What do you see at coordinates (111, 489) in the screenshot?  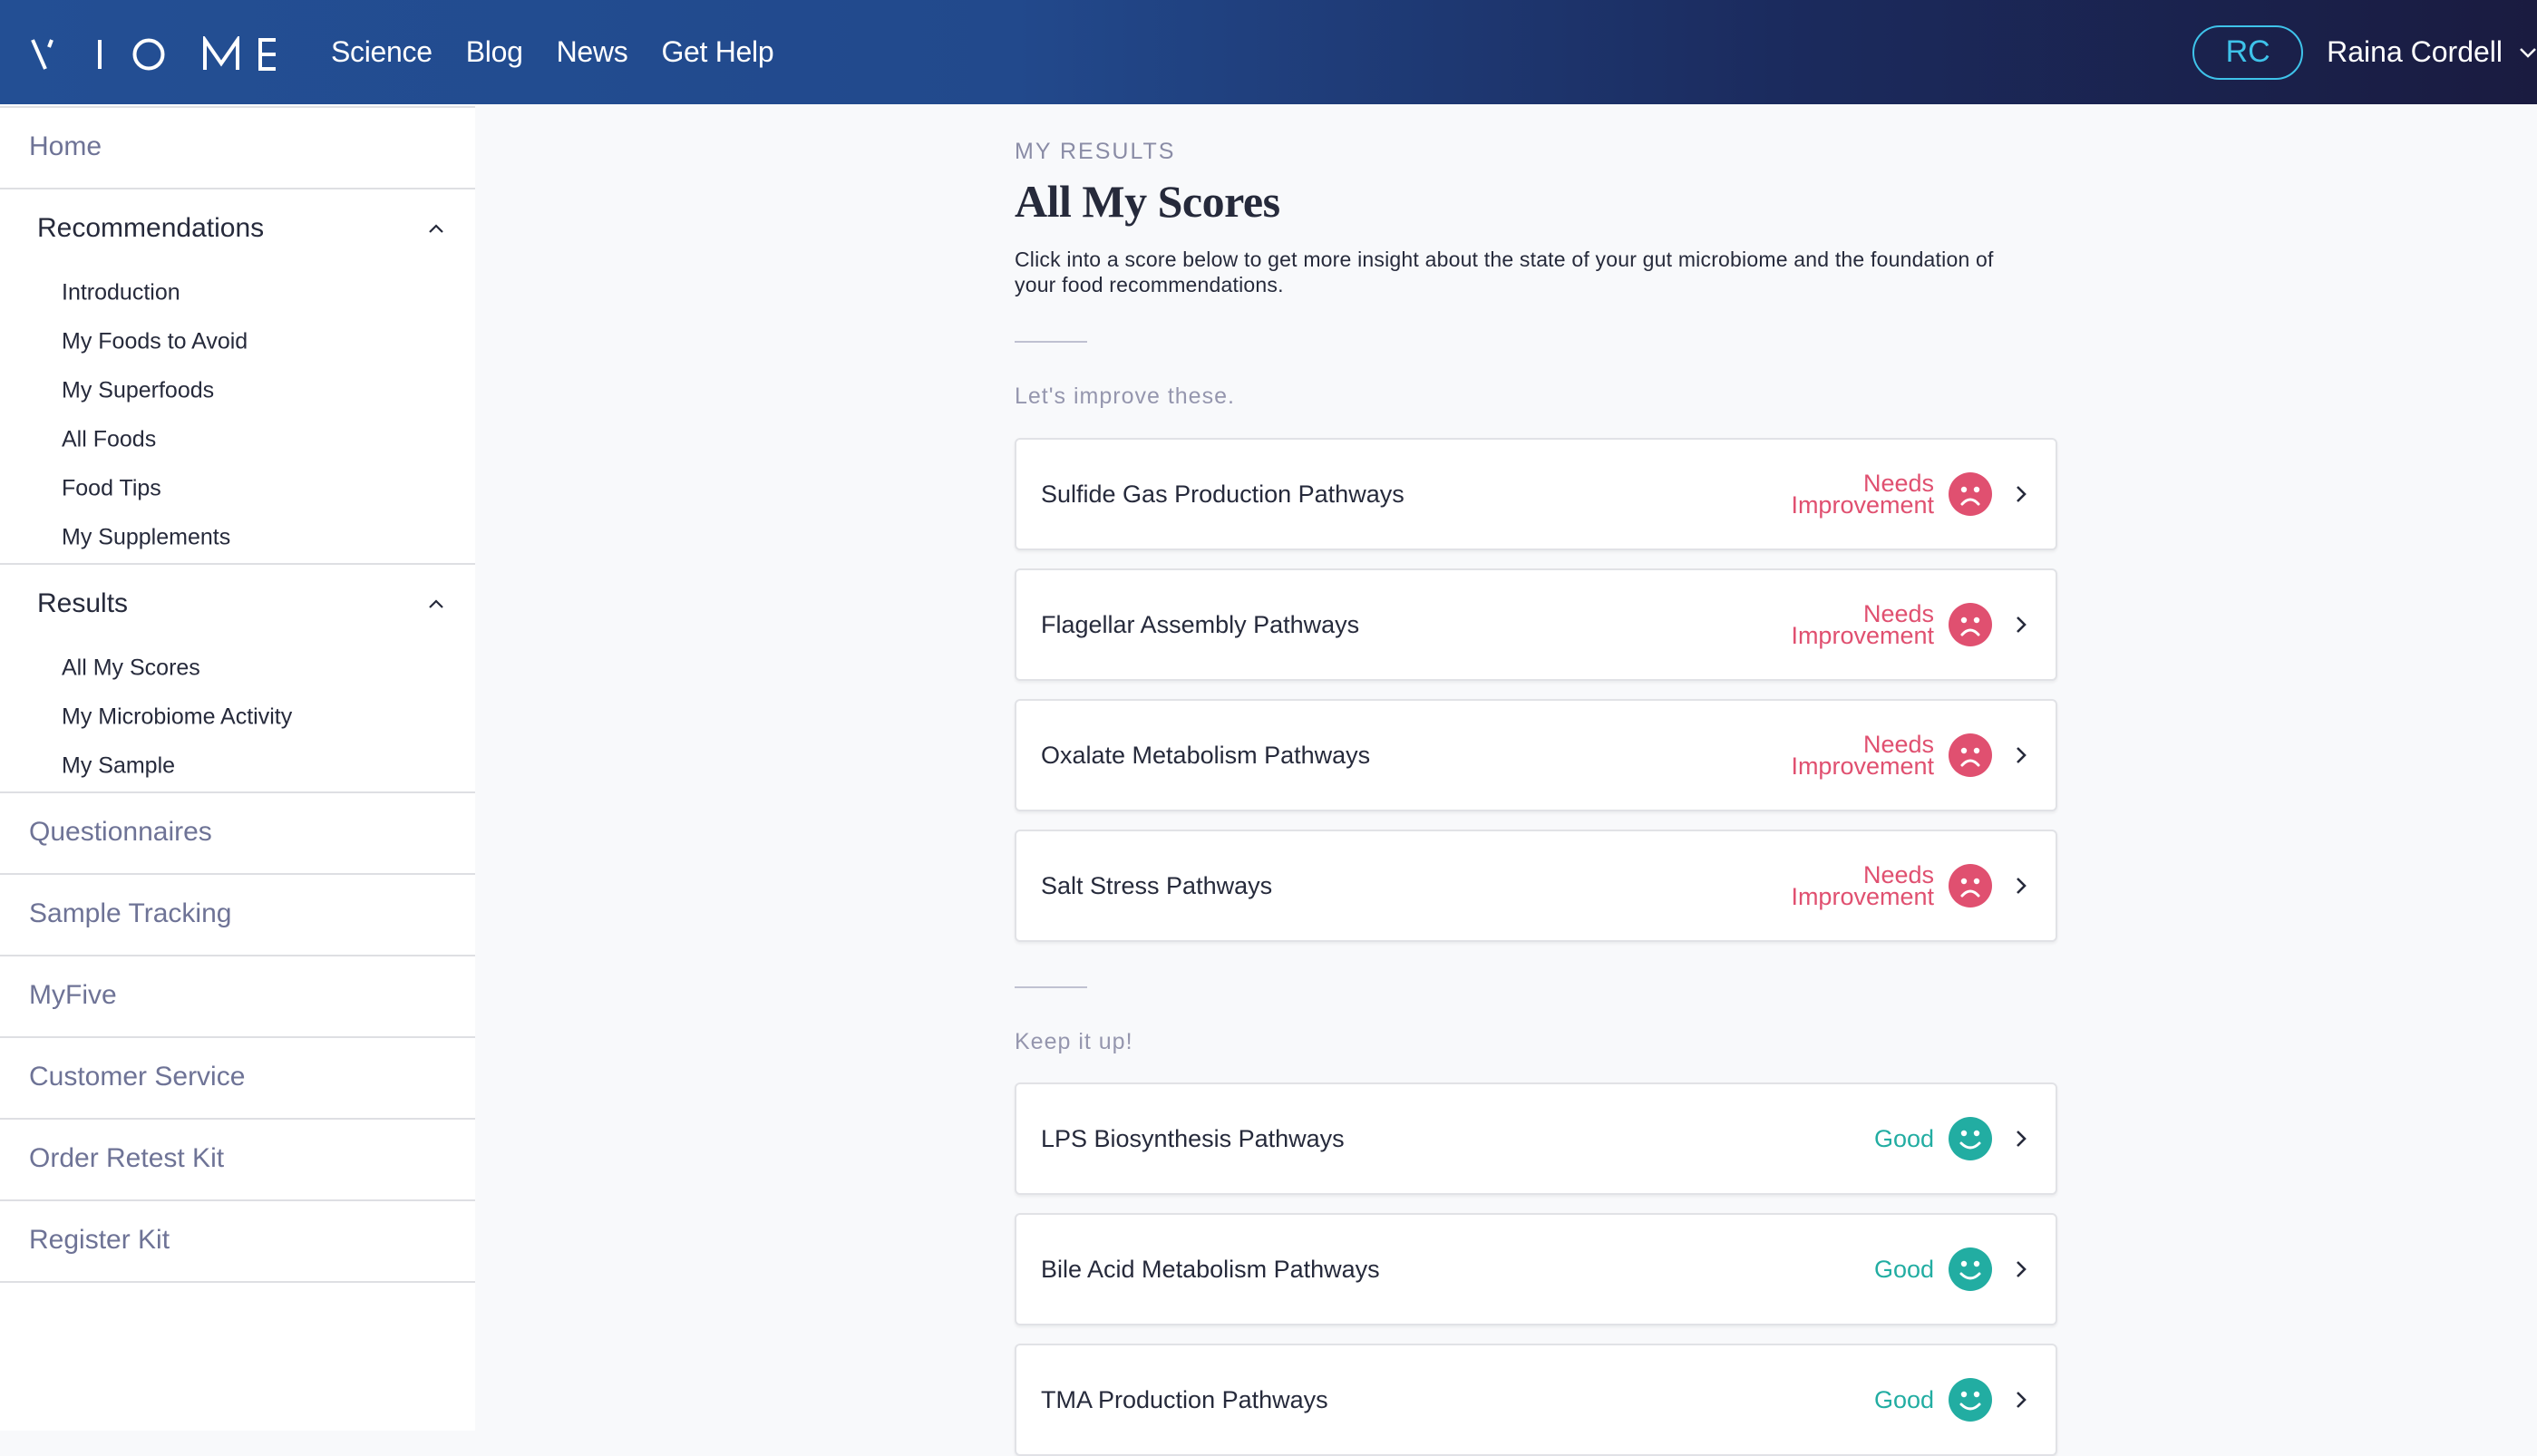 I see `sidebar-item-food-tips: Food Tips` at bounding box center [111, 489].